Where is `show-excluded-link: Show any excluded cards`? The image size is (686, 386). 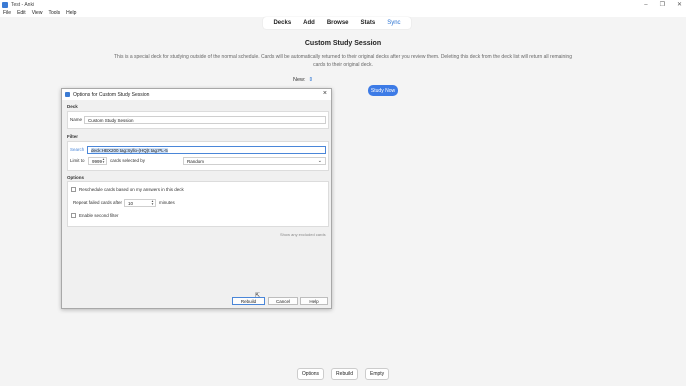
show-excluded-link: Show any excluded cards is located at coordinates (303, 234).